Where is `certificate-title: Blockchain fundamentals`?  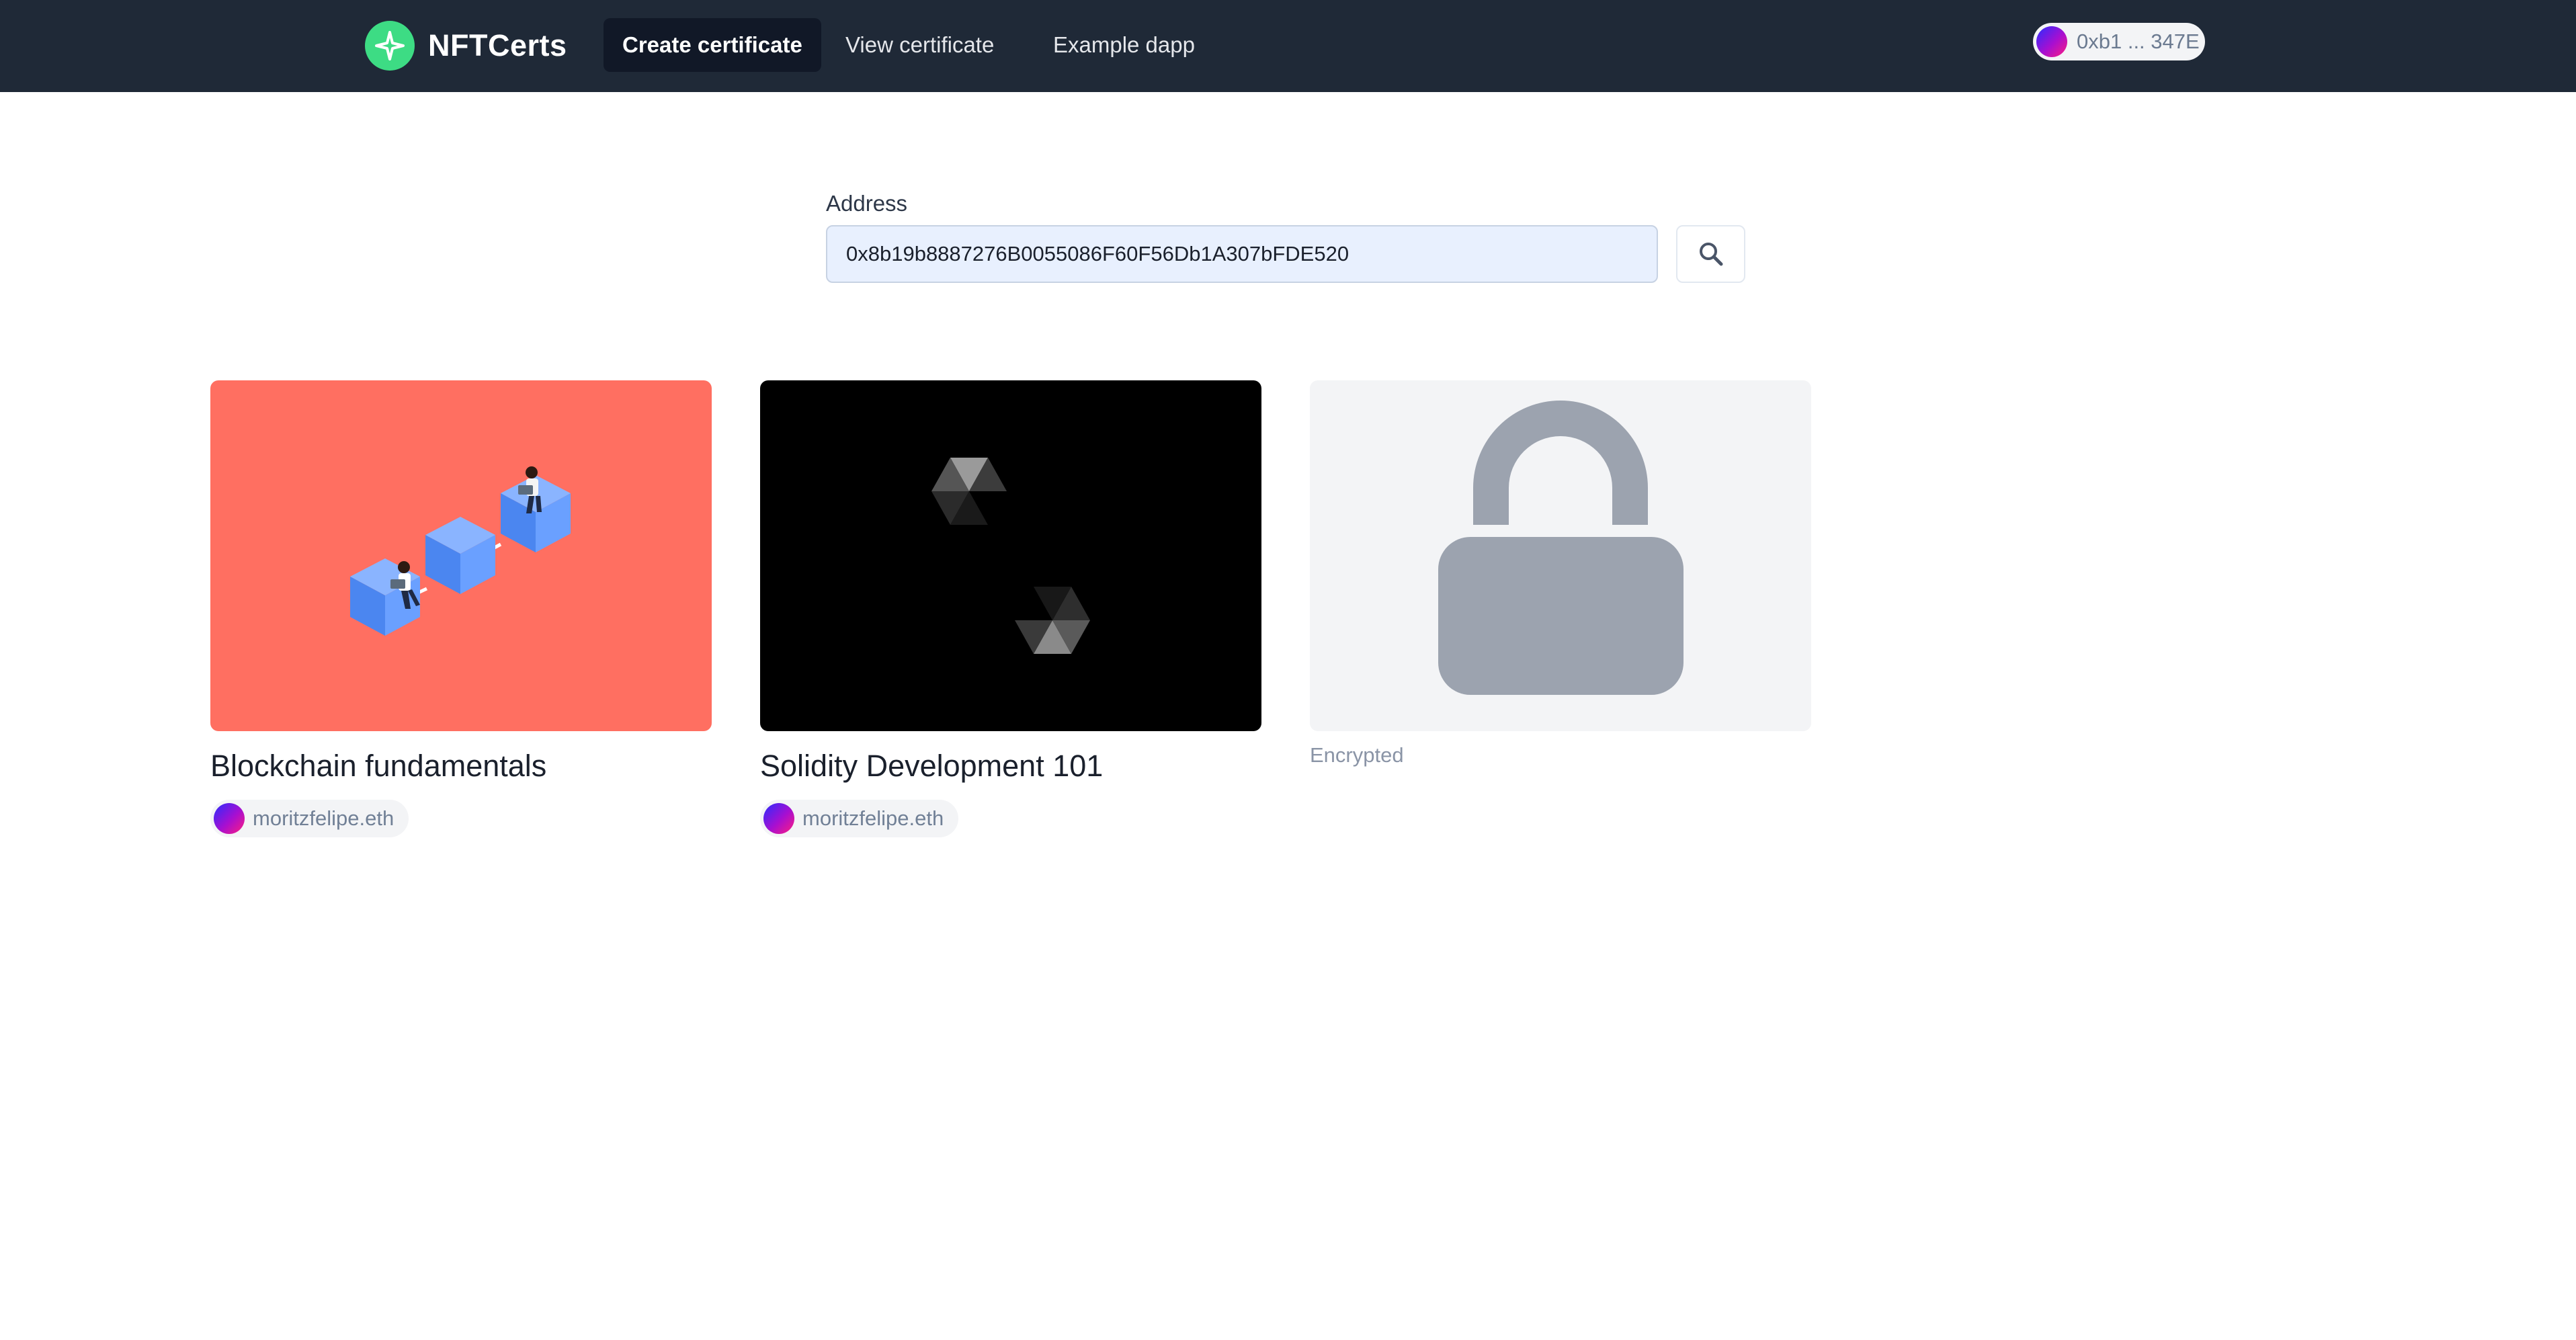 certificate-title: Blockchain fundamentals is located at coordinates (378, 766).